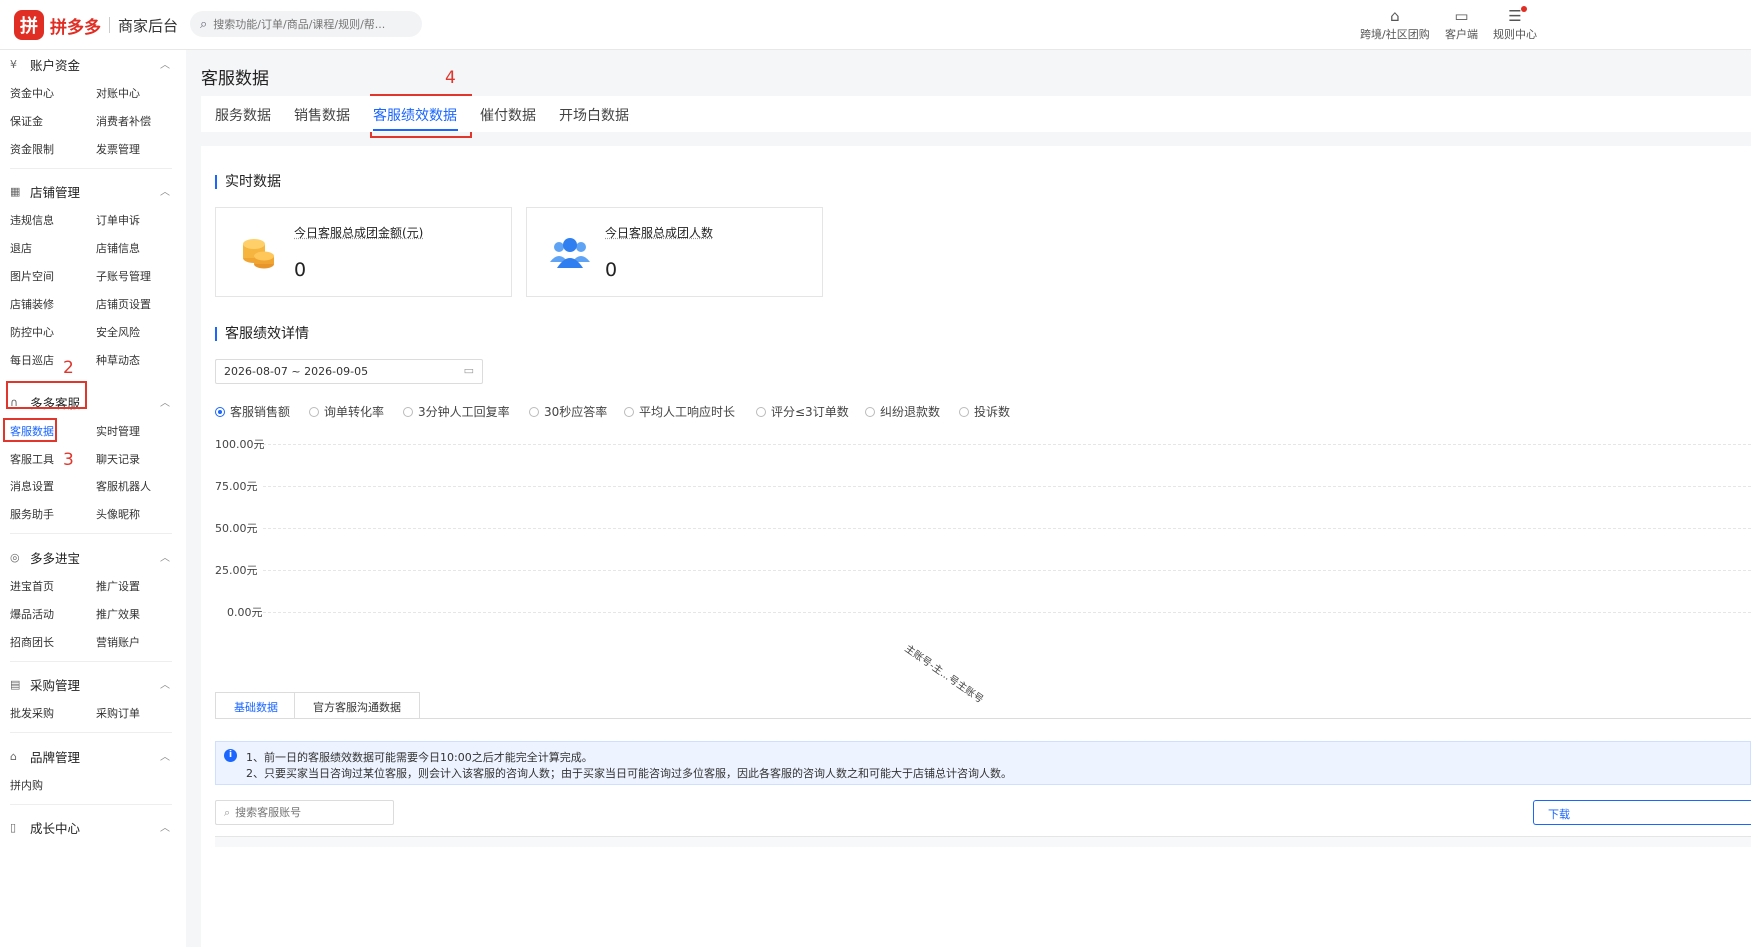 The height and width of the screenshot is (947, 1751). Describe the element at coordinates (123, 121) in the screenshot. I see `sidebar-item: 消费者补偿` at that location.